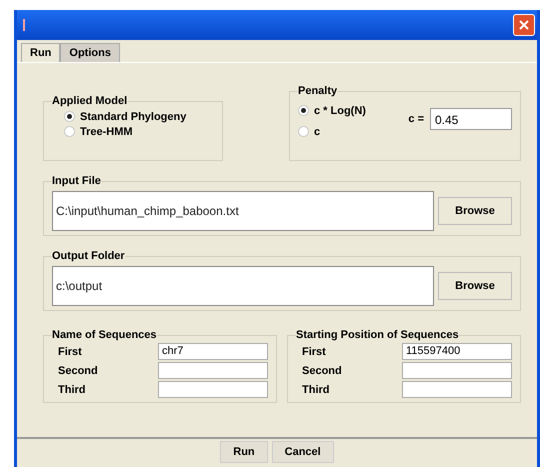 This screenshot has height=467, width=540. What do you see at coordinates (318, 91) in the screenshot?
I see `group-label: Penalty` at bounding box center [318, 91].